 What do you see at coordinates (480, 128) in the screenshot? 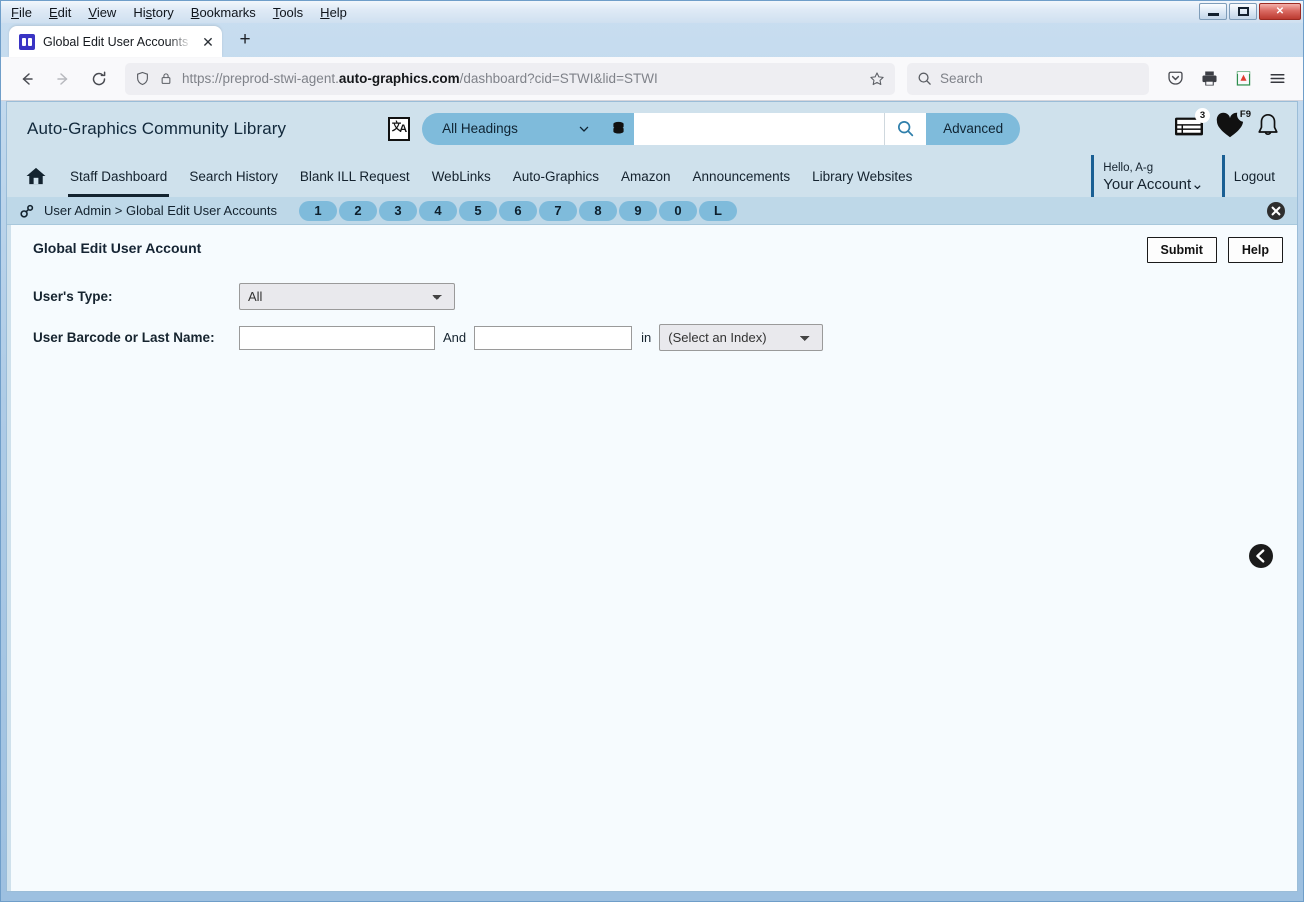
I see `search-scope-label: All Headings` at bounding box center [480, 128].